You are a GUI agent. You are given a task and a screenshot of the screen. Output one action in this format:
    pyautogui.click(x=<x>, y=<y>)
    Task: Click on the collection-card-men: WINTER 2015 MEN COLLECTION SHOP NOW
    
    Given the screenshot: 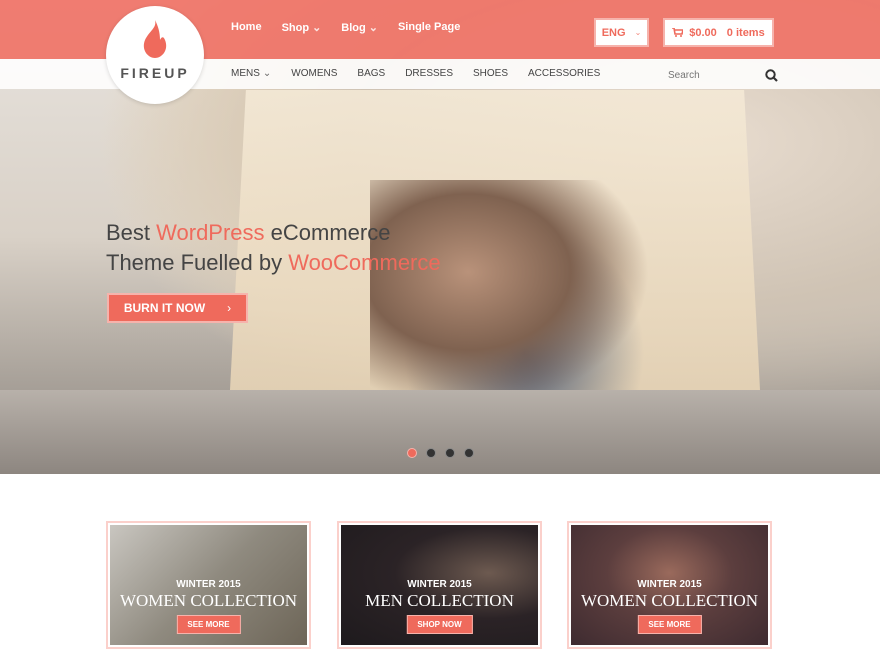 What is the action you would take?
    pyautogui.click(x=439, y=585)
    